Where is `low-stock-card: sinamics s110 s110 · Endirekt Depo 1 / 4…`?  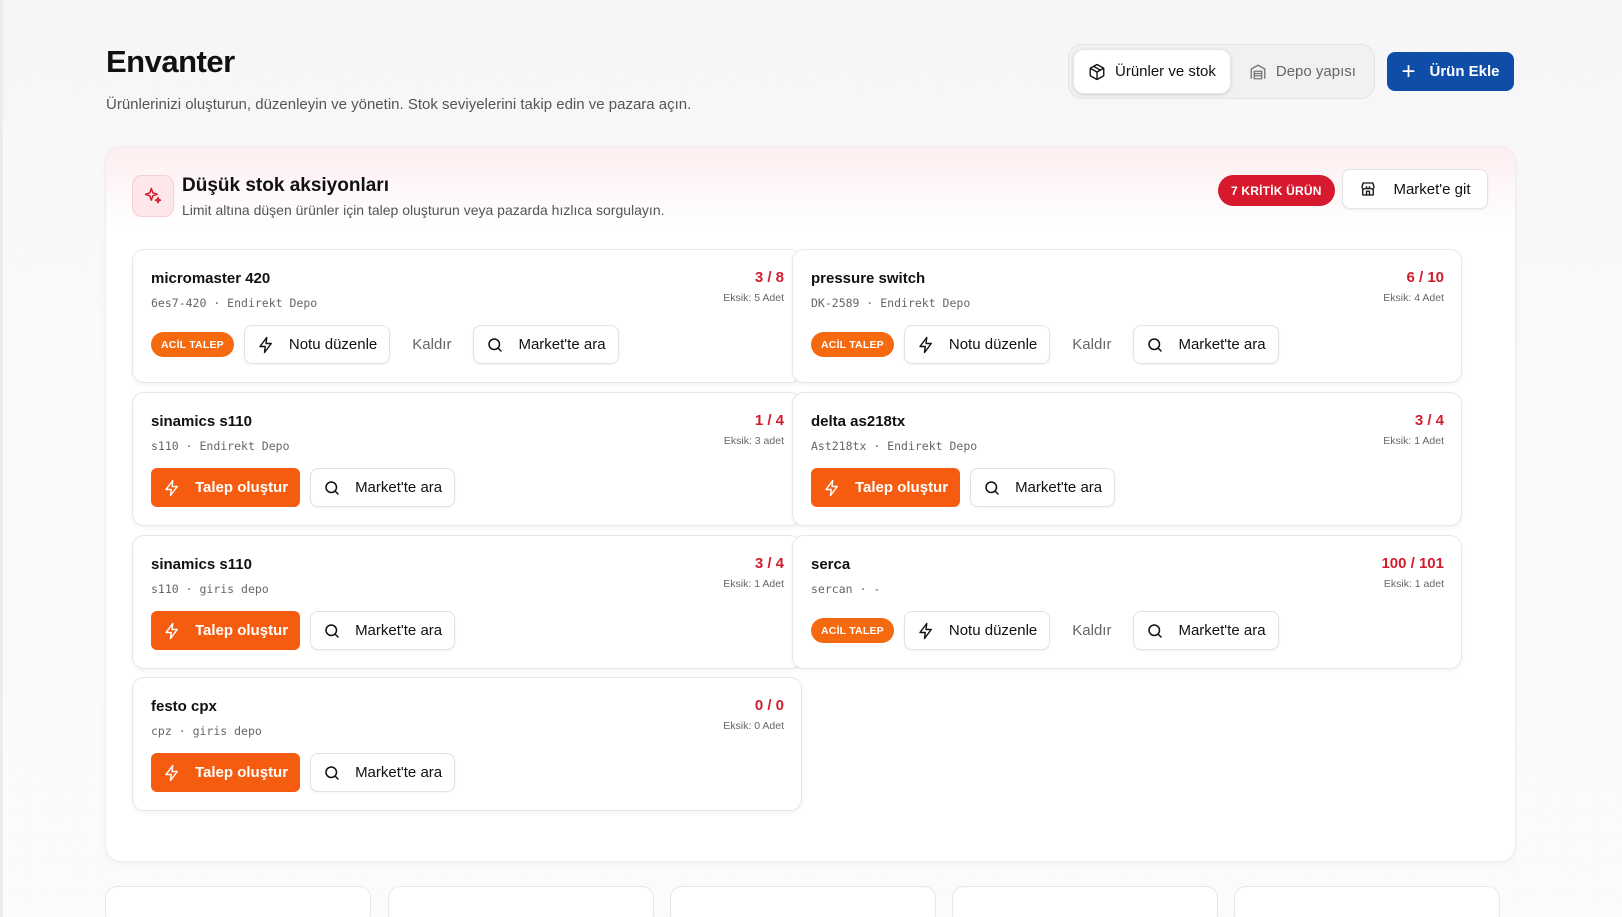 low-stock-card: sinamics s110 s110 · Endirekt Depo 1 / 4… is located at coordinates (467, 459).